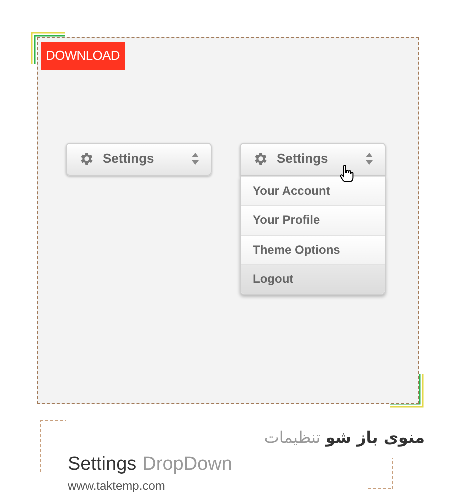 Image resolution: width=450 pixels, height=500 pixels. What do you see at coordinates (313, 190) in the screenshot?
I see `menu-item: Your Account` at bounding box center [313, 190].